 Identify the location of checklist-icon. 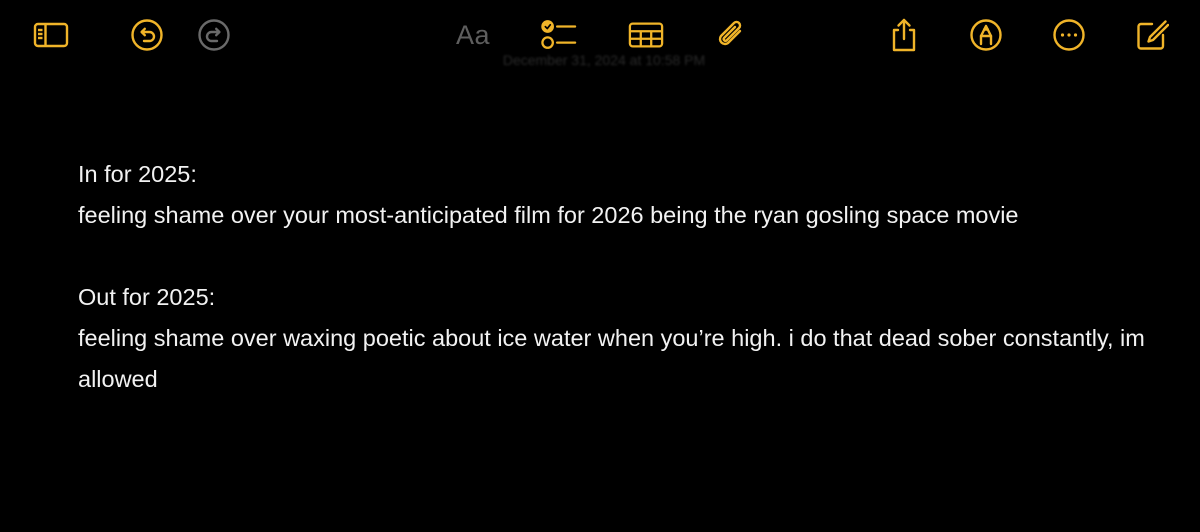
(559, 34).